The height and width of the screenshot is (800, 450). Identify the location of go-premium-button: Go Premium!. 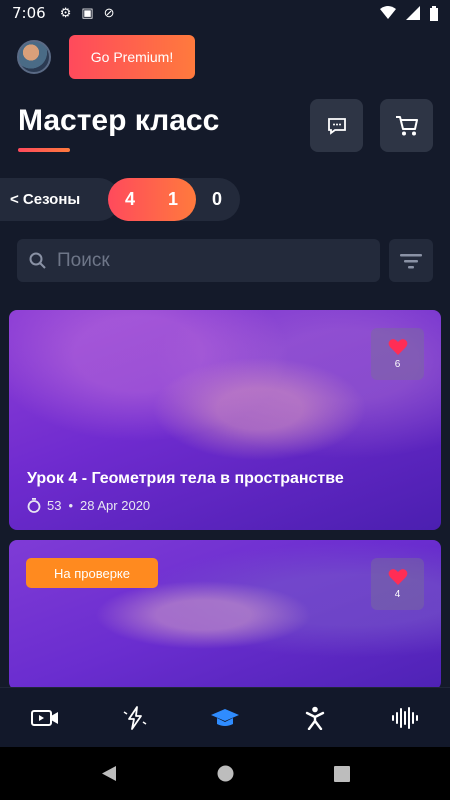
(132, 57).